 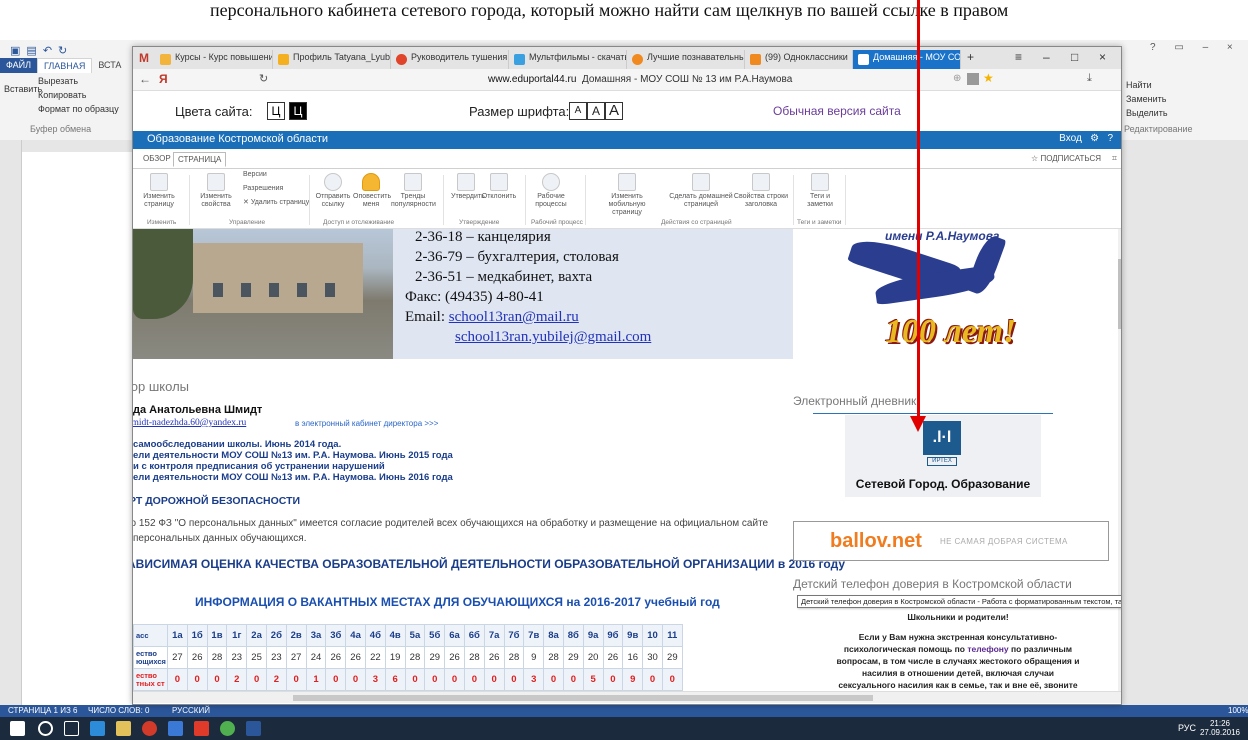 I want to click on protect-icon: ⊕, so click(x=957, y=78).